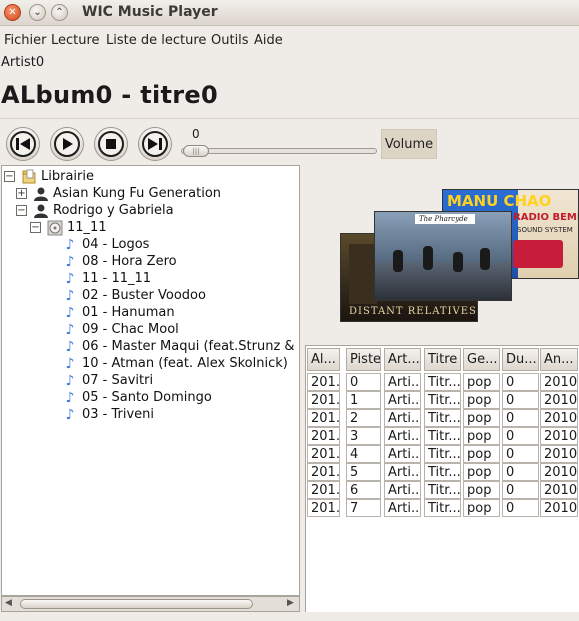 The height and width of the screenshot is (621, 579). What do you see at coordinates (134, 295) in the screenshot?
I see `tree-track: ♪ 02 - Buster Voodoo` at bounding box center [134, 295].